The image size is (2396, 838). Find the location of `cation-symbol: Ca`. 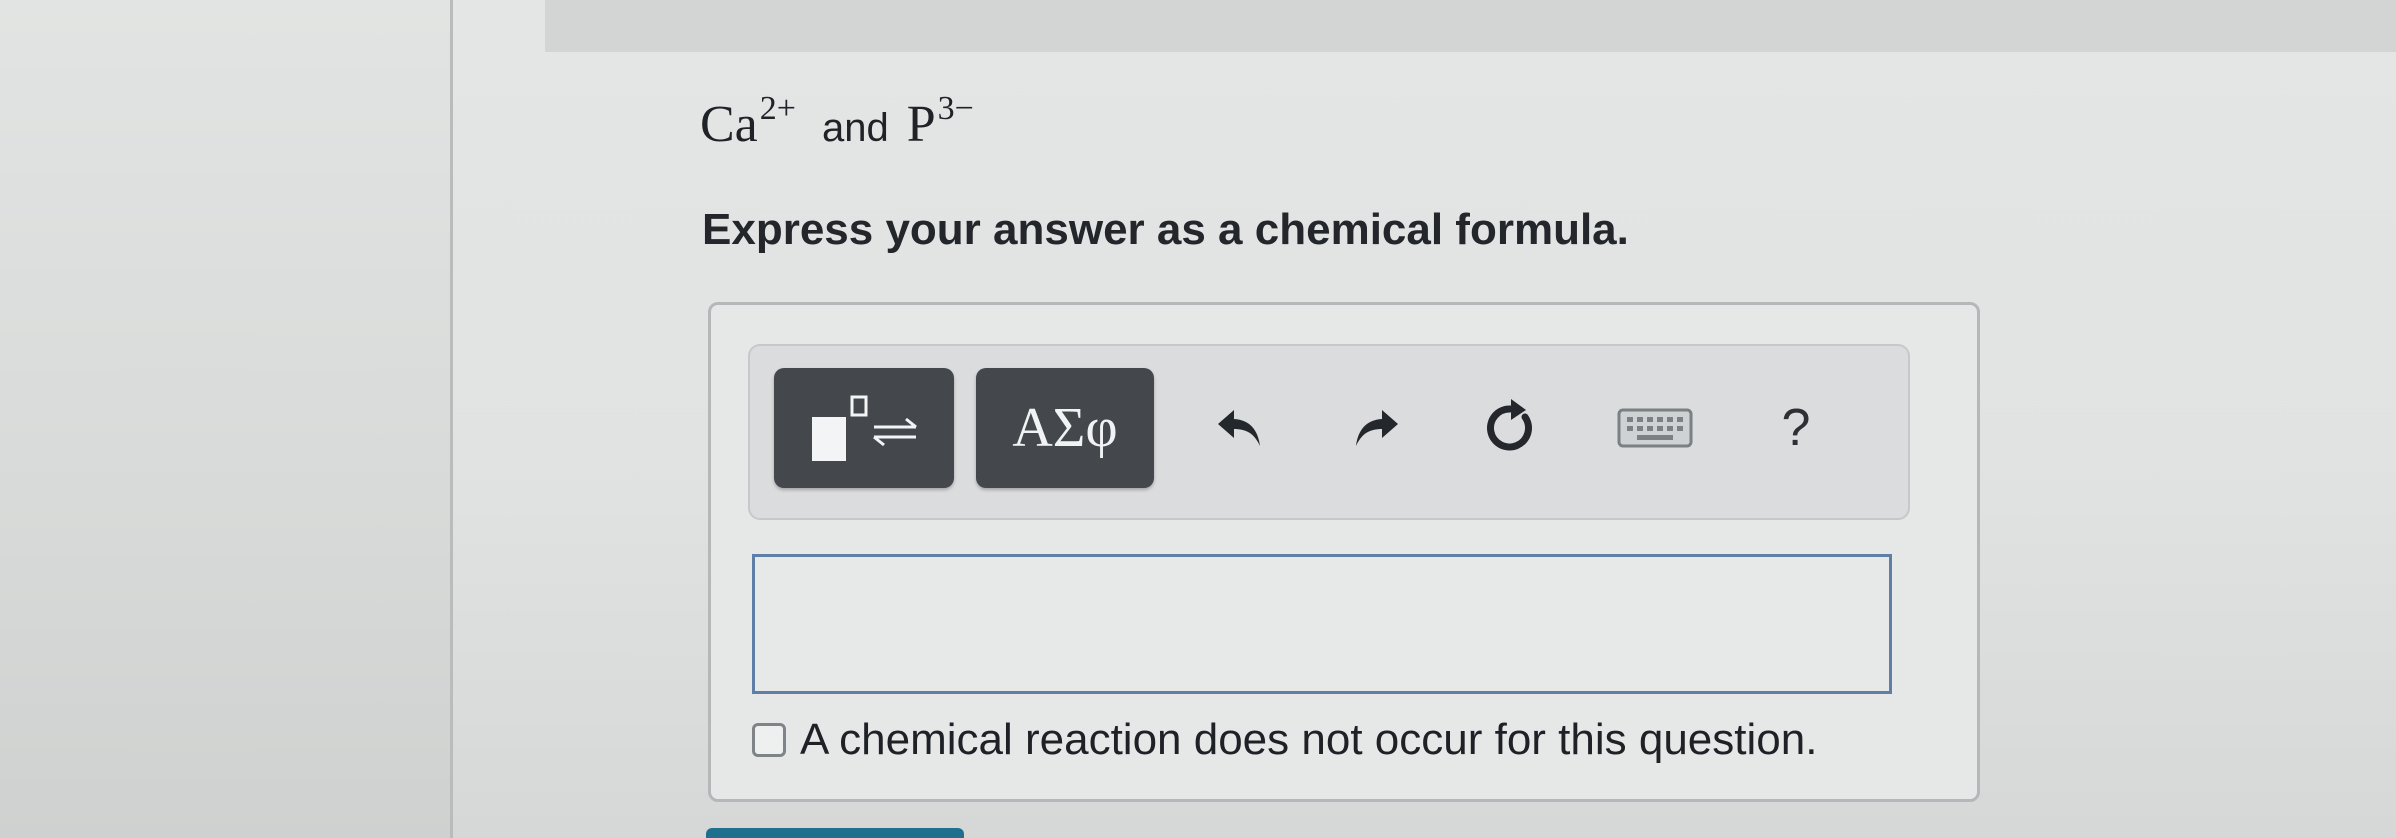

cation-symbol: Ca is located at coordinates (729, 124).